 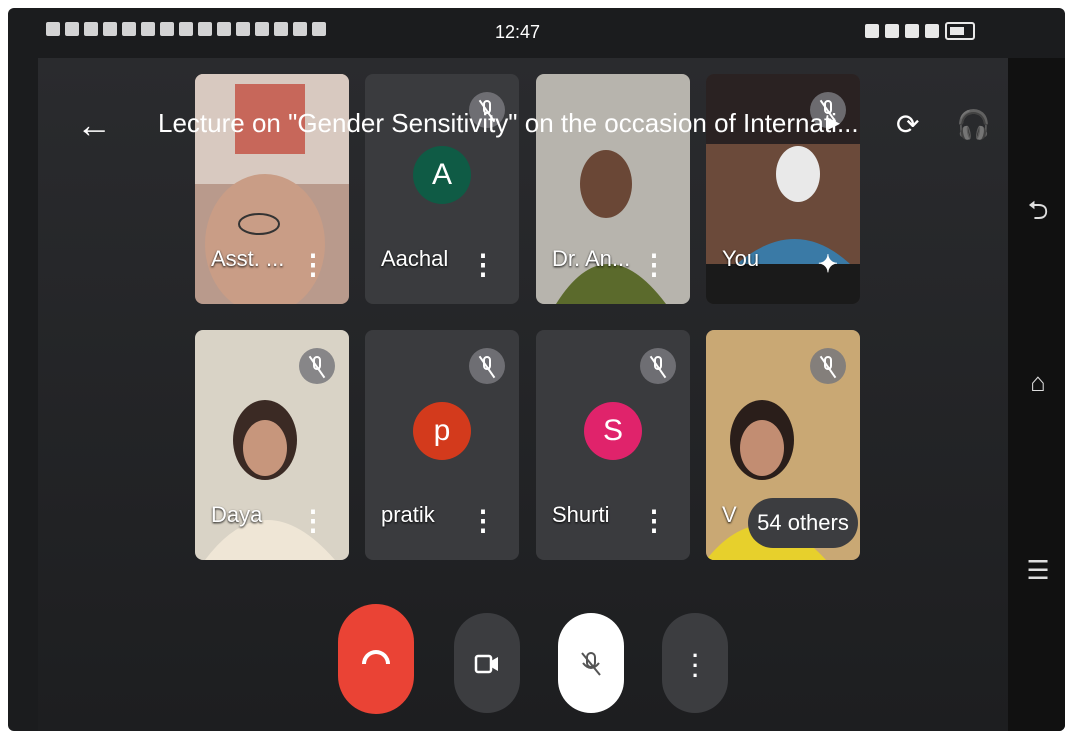 I want to click on phone-hangup-icon, so click(x=376, y=657).